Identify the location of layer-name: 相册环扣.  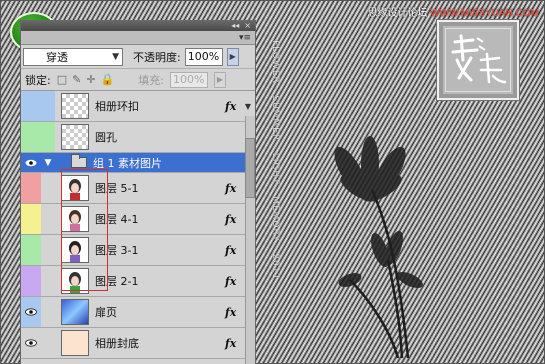
(117, 106).